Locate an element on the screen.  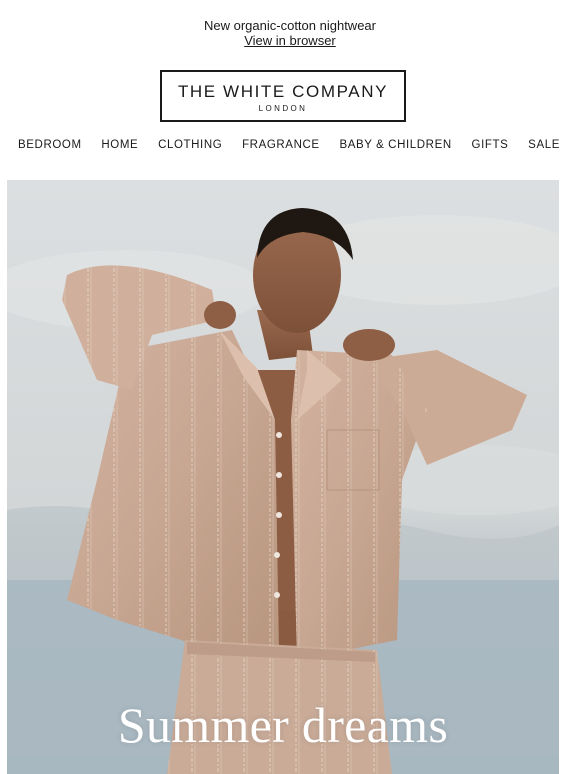
nav-item-fragrance: FRAGRANCE is located at coordinates (281, 147).